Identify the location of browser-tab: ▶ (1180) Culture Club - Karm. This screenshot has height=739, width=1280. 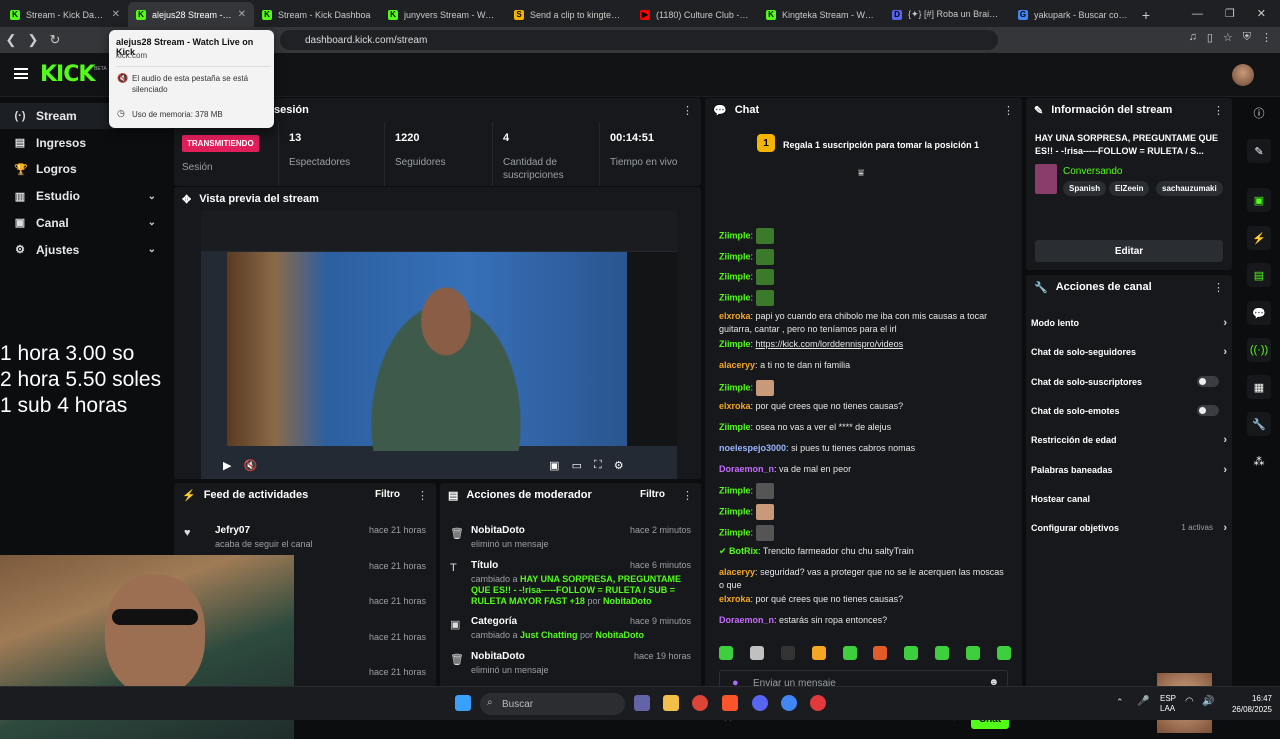
(695, 14).